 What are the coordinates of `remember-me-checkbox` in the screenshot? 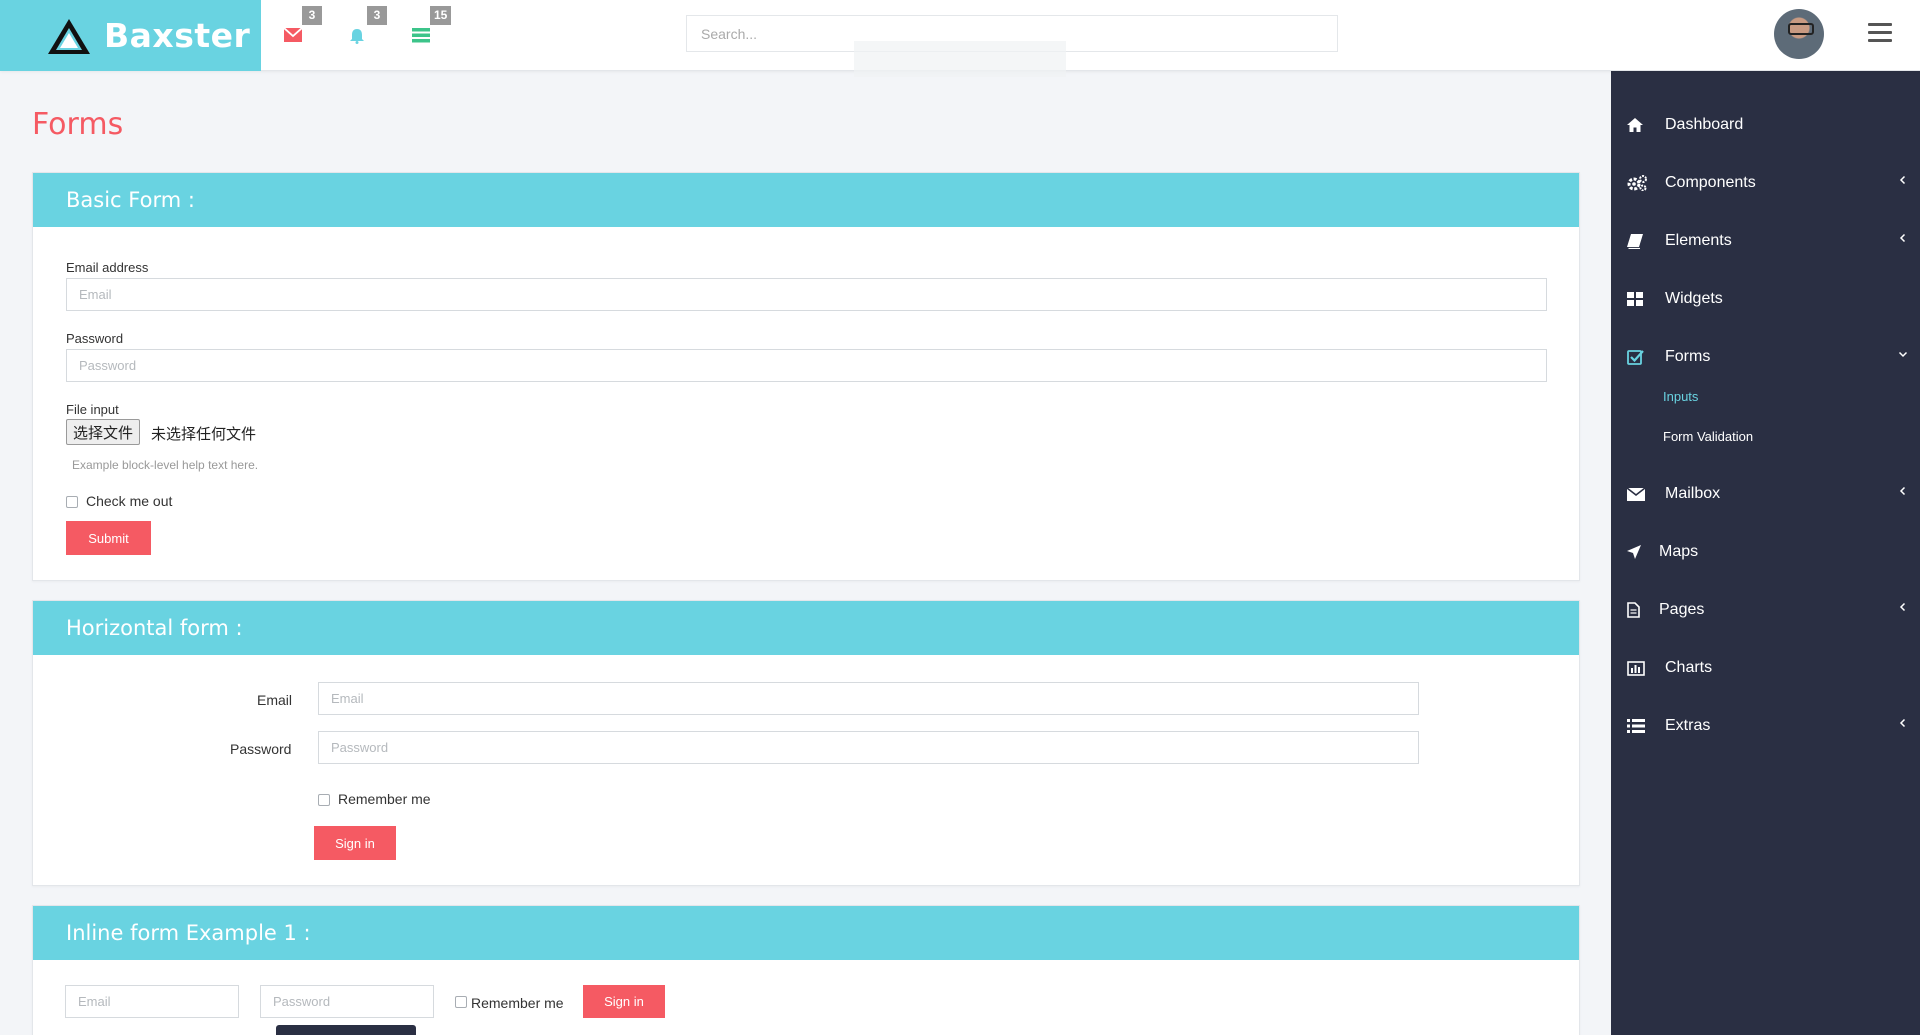 It's located at (324, 800).